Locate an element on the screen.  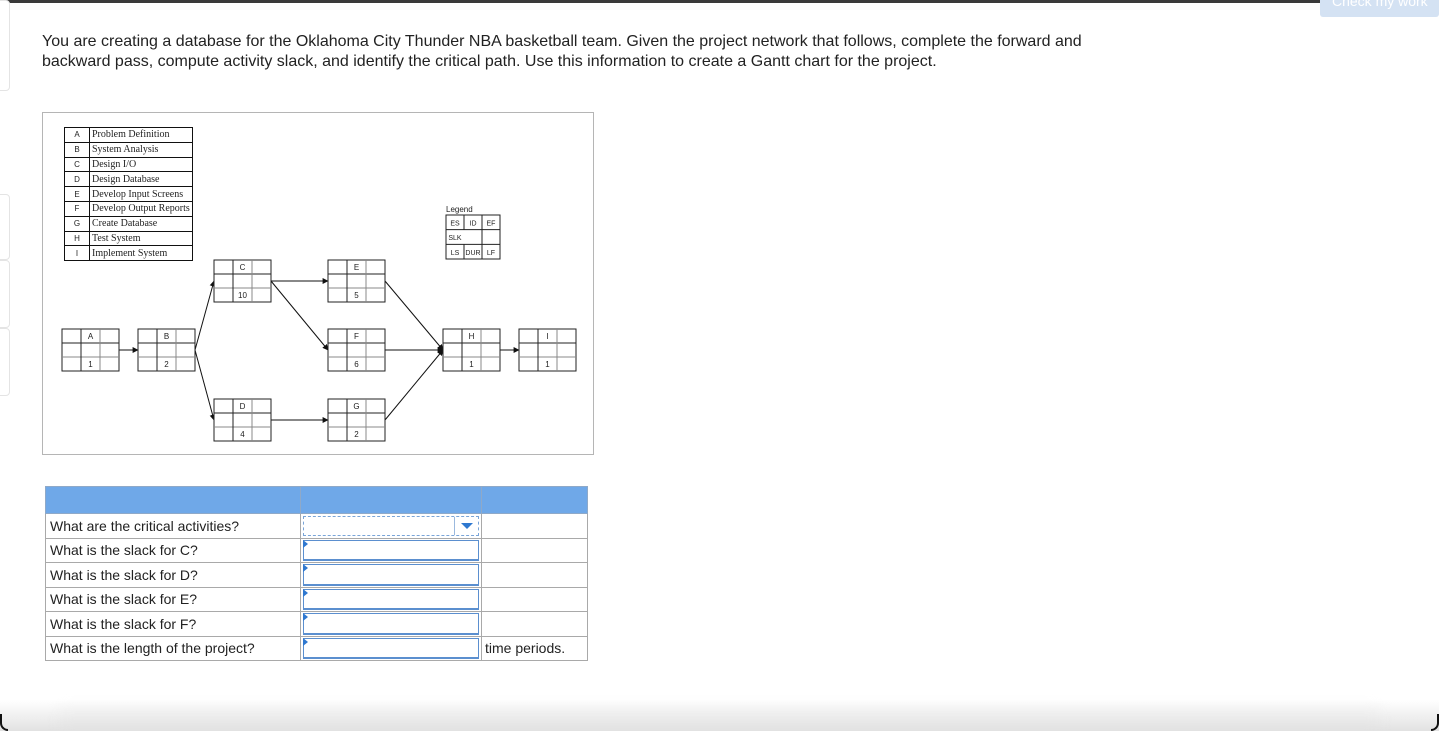
window-top-bar is located at coordinates (719, 1).